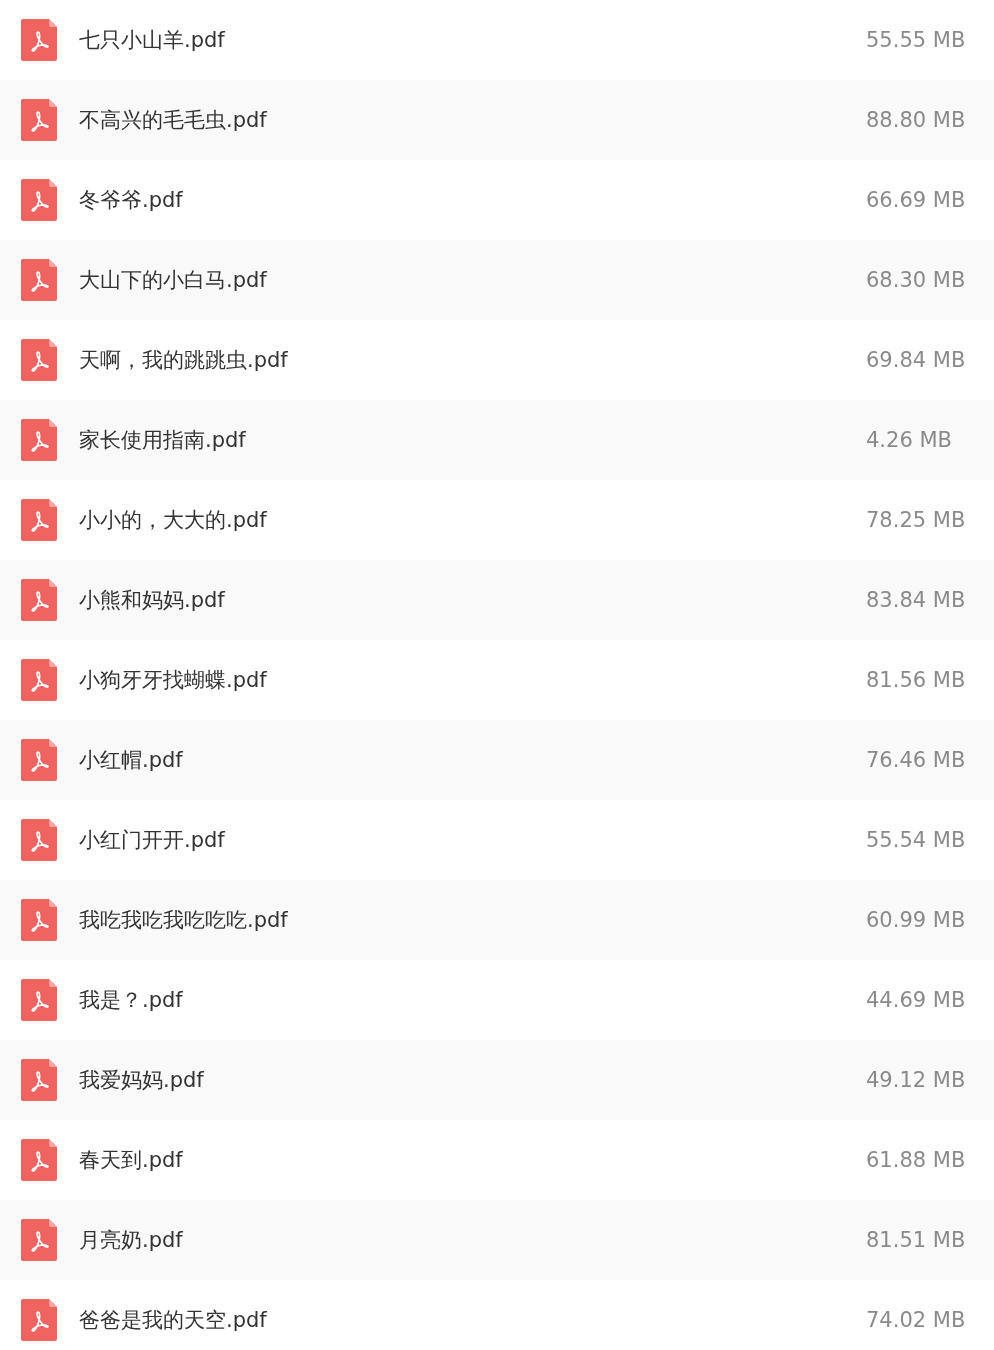 Image resolution: width=994 pixels, height=1350 pixels. I want to click on file-name: 小熊和妈妈.pdf, so click(152, 600).